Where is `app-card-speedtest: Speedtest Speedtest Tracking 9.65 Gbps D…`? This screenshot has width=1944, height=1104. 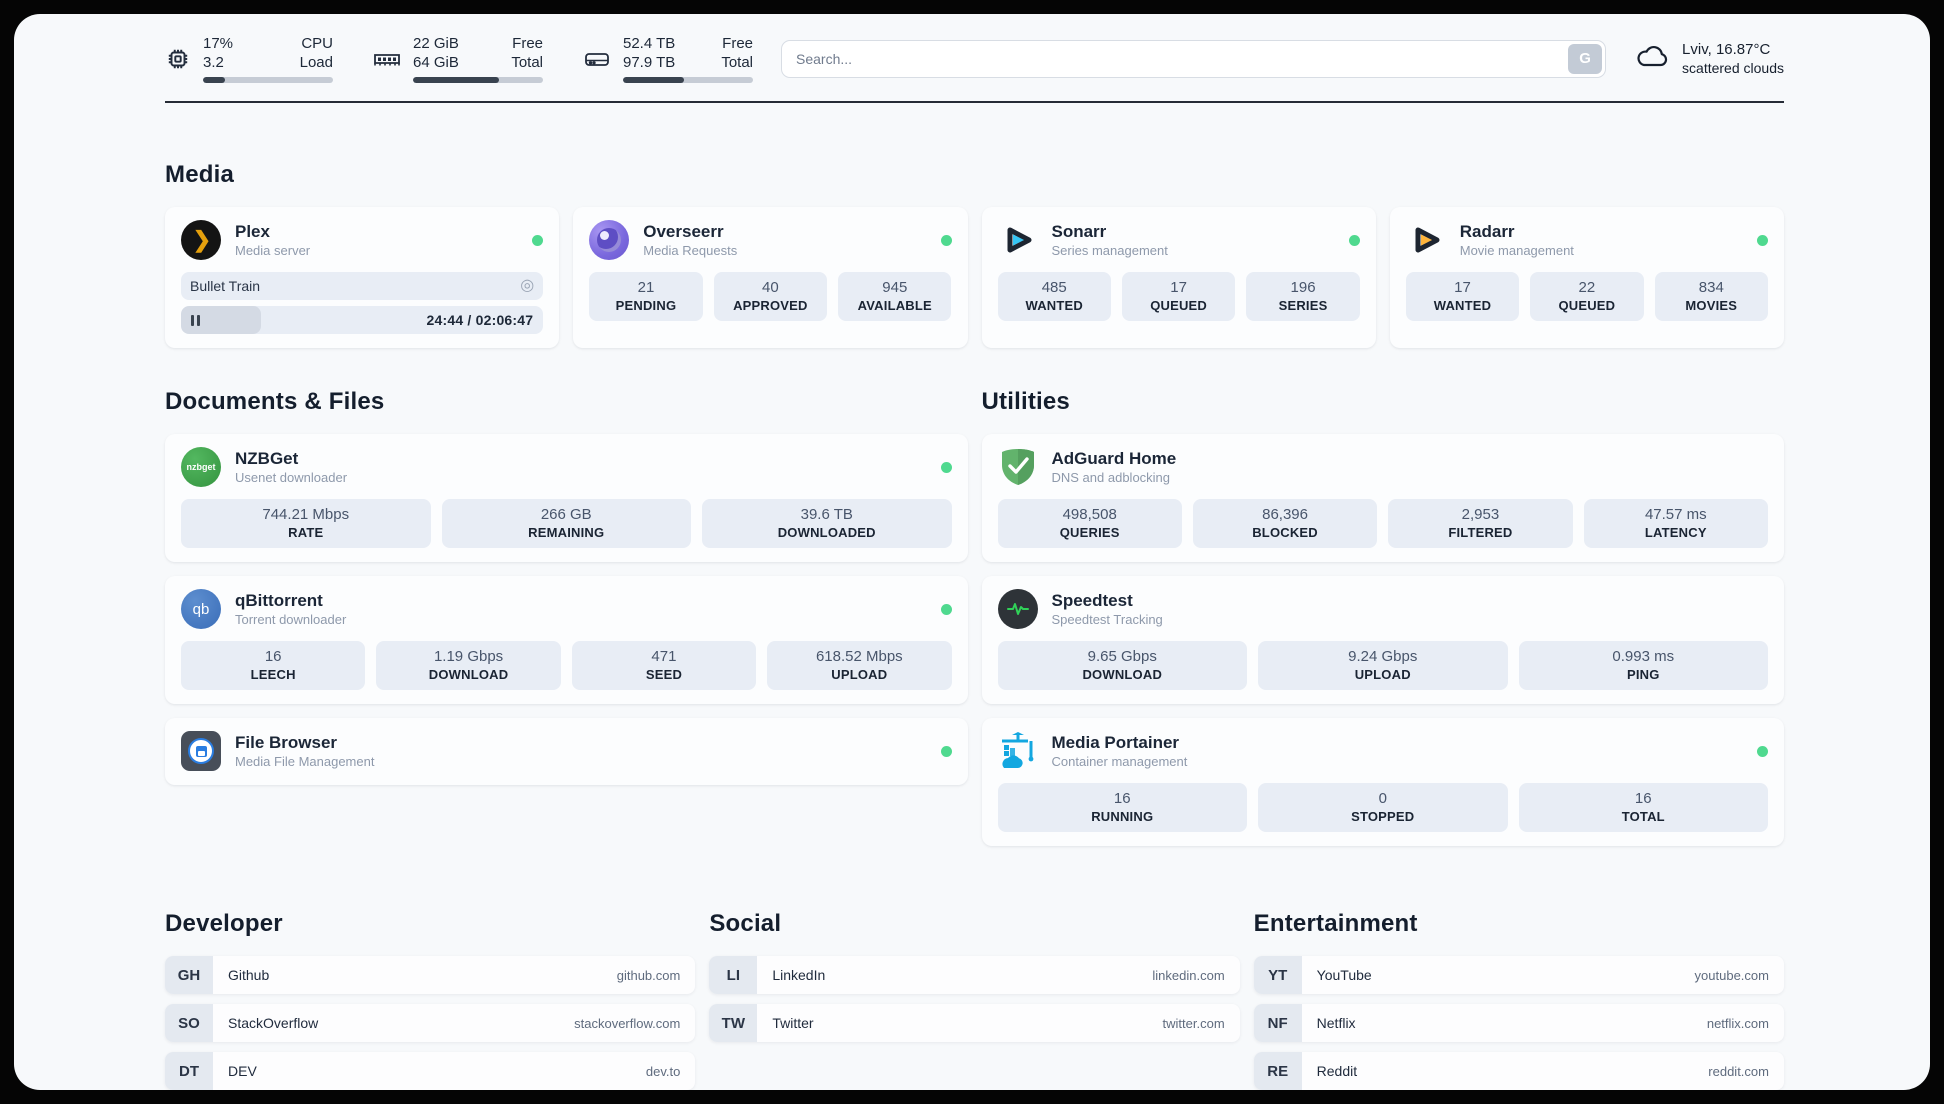 app-card-speedtest: Speedtest Speedtest Tracking 9.65 Gbps D… is located at coordinates (1382, 640).